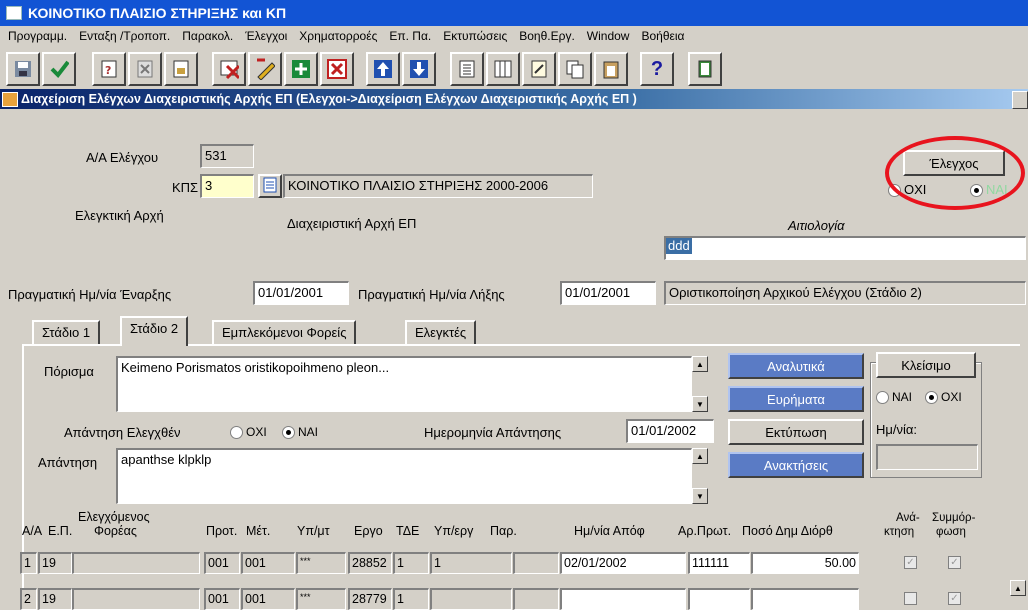 The image size is (1028, 610). Describe the element at coordinates (796, 465) in the screenshot. I see `anaktiseis-button: Ανακτήσεις` at that location.